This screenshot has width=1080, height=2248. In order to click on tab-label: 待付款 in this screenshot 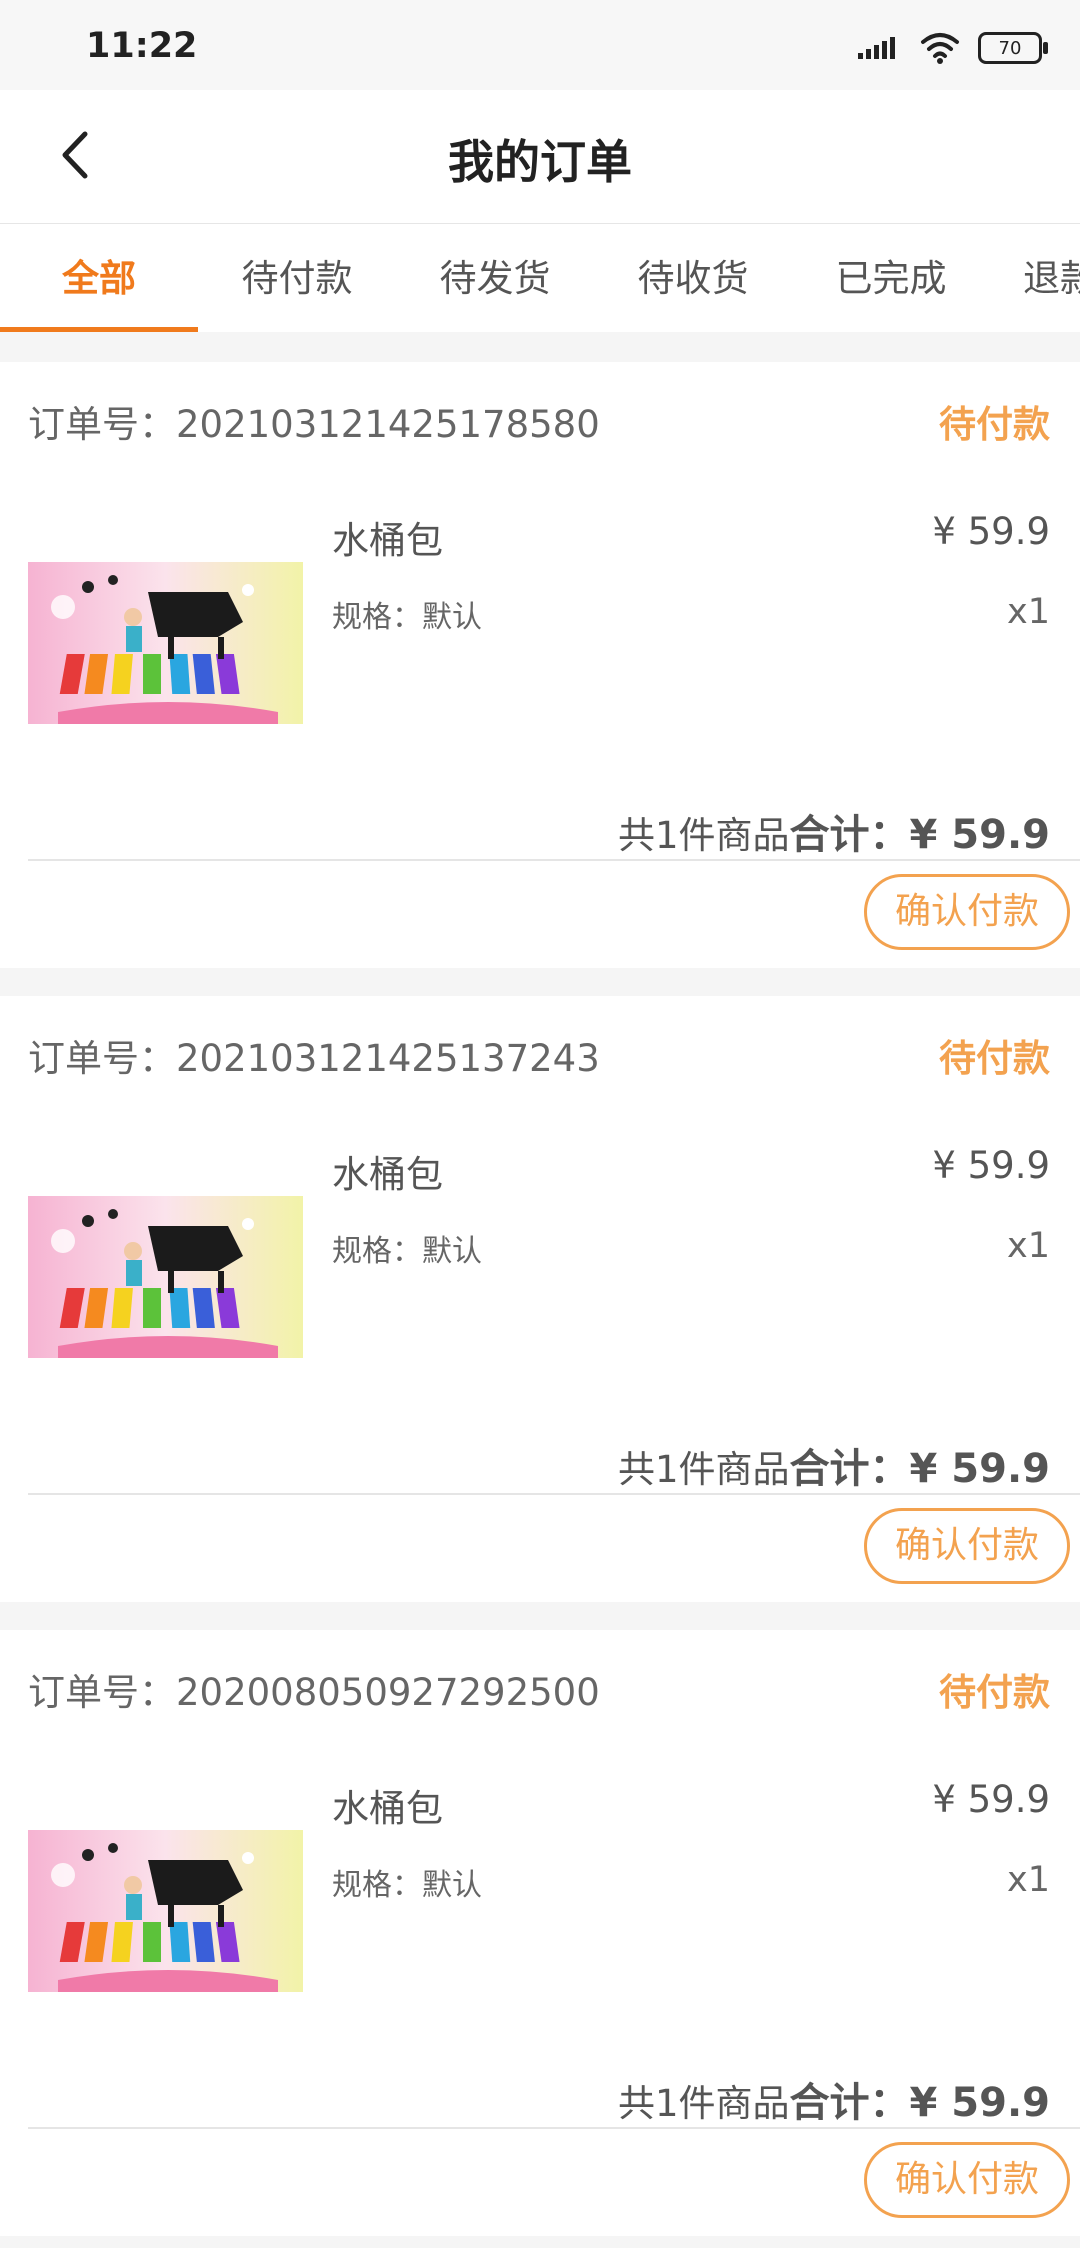, I will do `click(297, 278)`.